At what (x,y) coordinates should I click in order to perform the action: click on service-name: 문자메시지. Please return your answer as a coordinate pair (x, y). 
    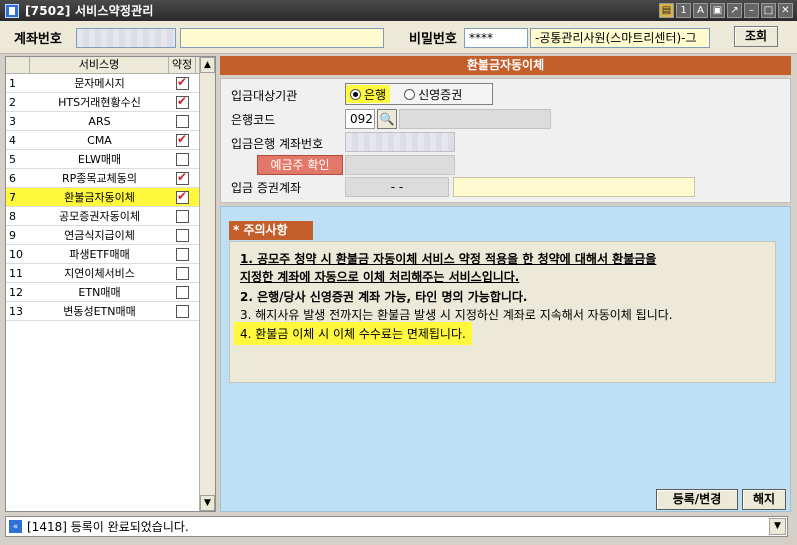
    Looking at the image, I should click on (99, 83).